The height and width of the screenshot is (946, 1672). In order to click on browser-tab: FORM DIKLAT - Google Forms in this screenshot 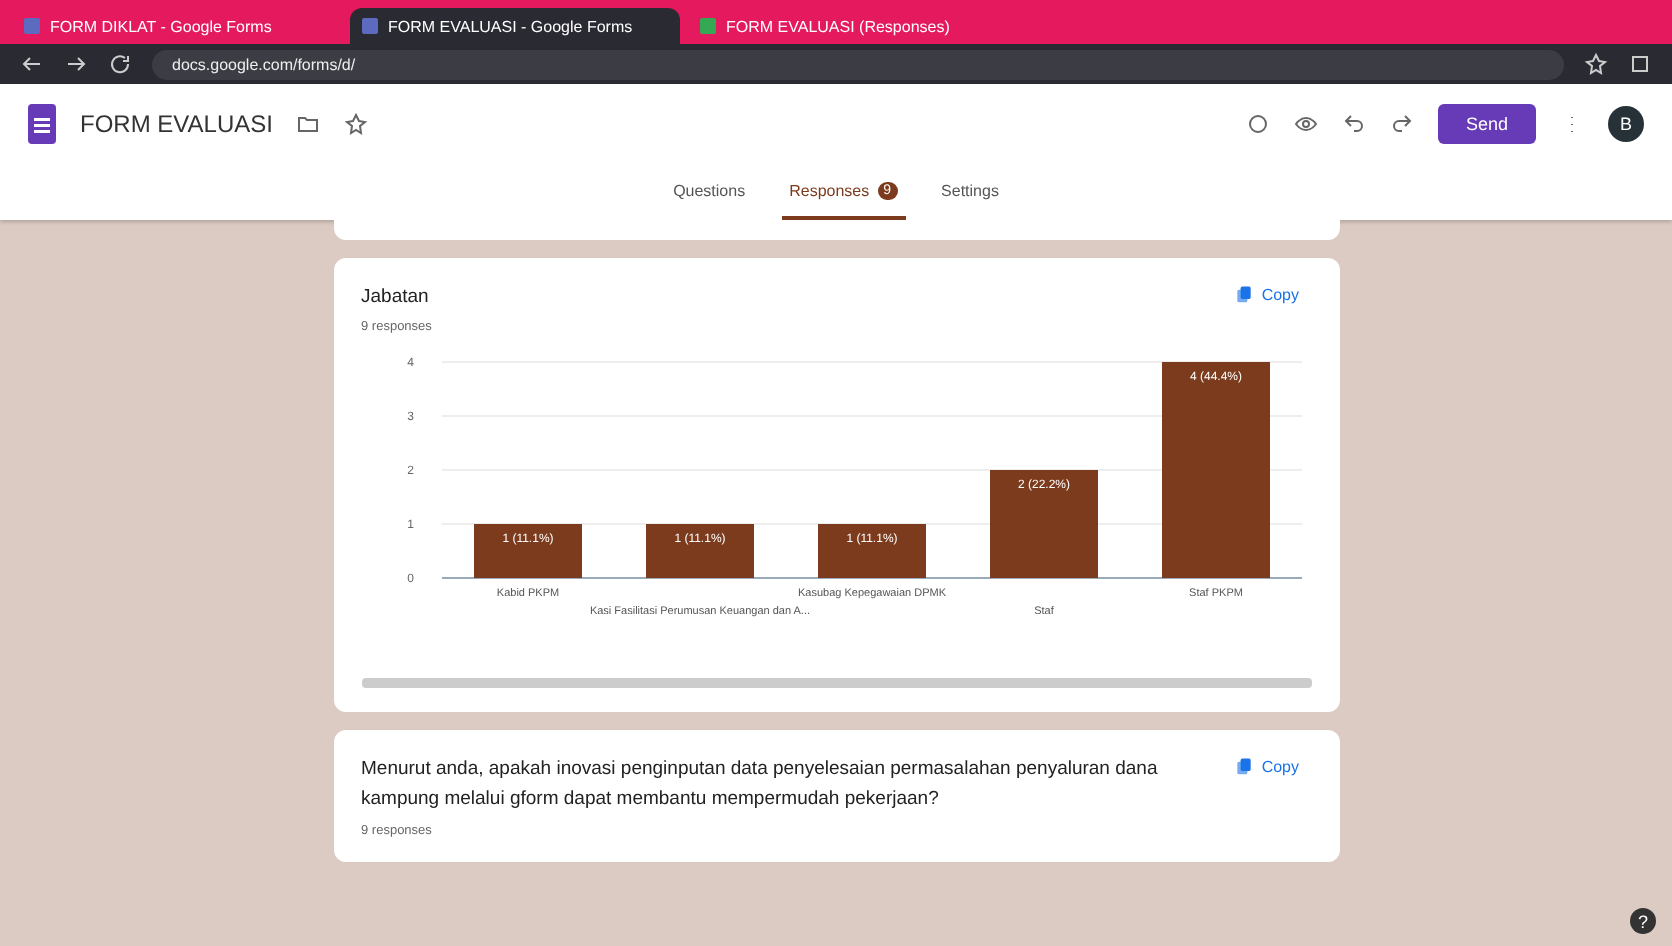, I will do `click(177, 26)`.